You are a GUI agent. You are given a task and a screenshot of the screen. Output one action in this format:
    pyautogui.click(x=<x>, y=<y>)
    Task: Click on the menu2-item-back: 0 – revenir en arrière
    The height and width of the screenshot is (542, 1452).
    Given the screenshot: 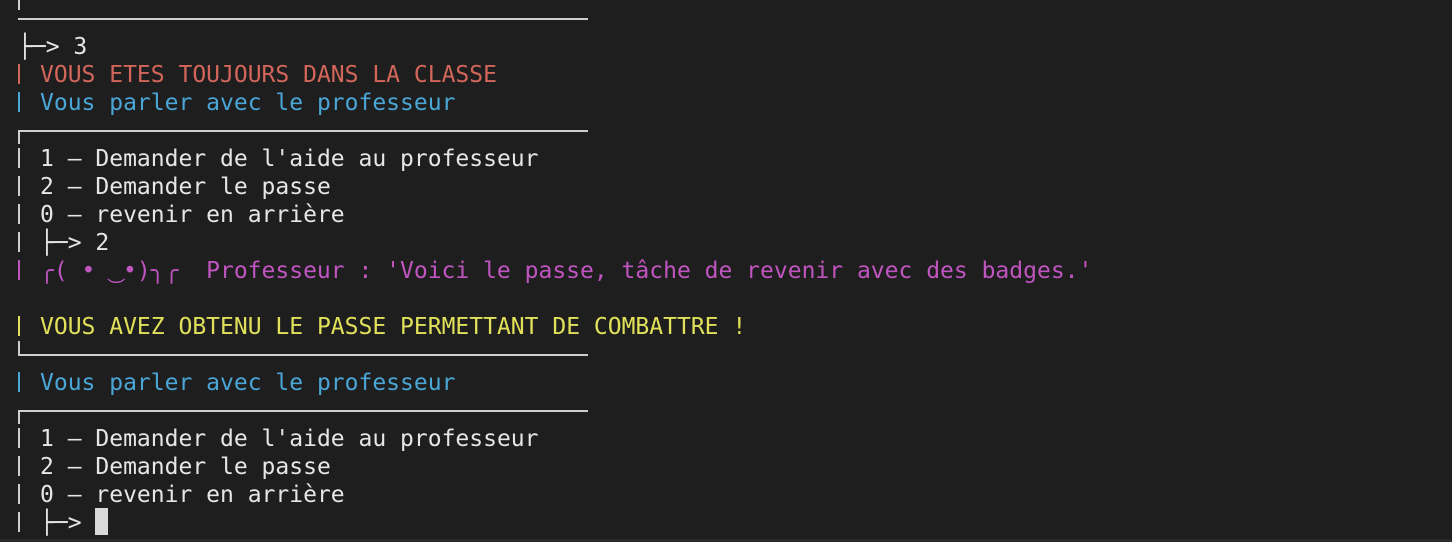 What is the action you would take?
    pyautogui.click(x=181, y=495)
    